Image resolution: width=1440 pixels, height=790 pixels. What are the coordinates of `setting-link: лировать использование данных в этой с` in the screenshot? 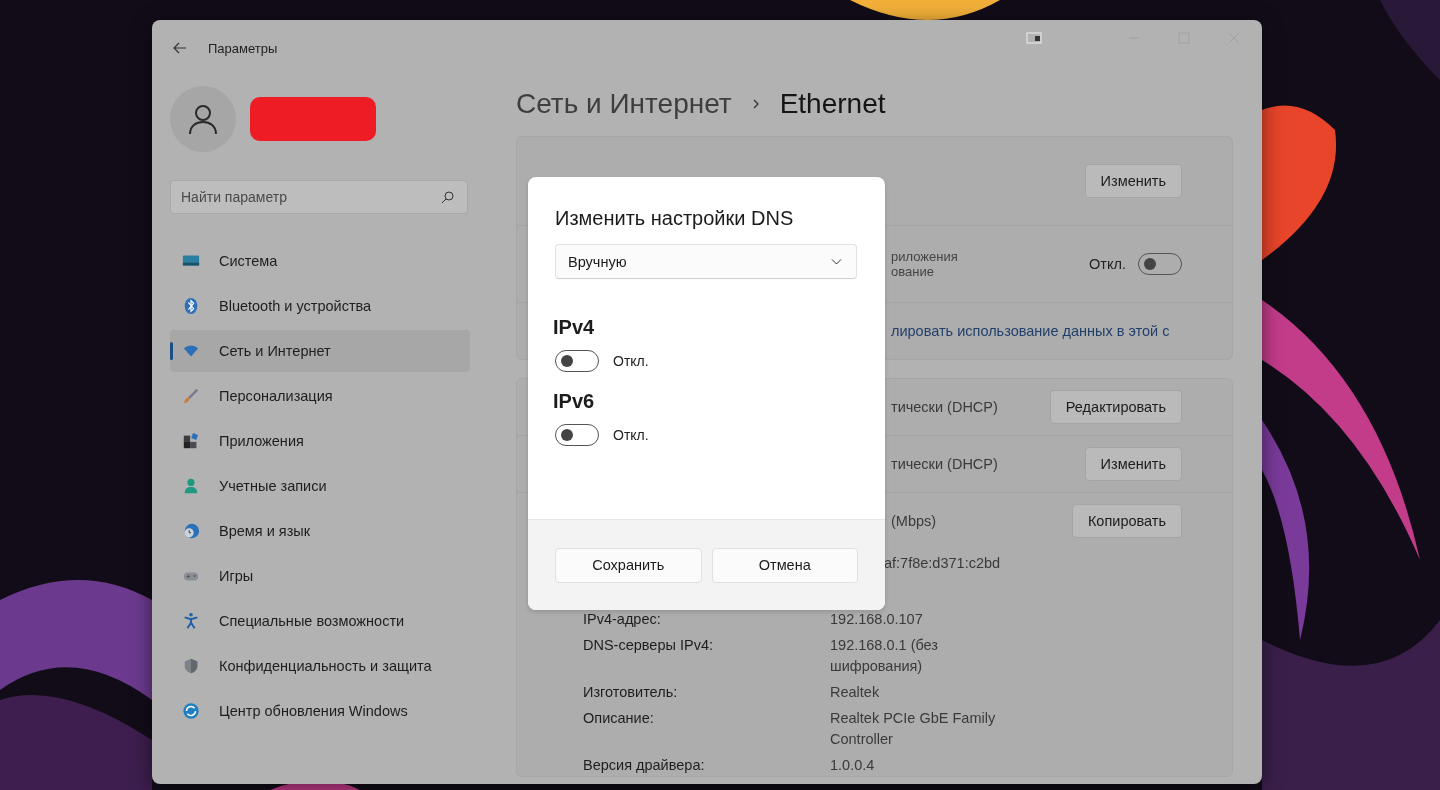 It's located at (1030, 331).